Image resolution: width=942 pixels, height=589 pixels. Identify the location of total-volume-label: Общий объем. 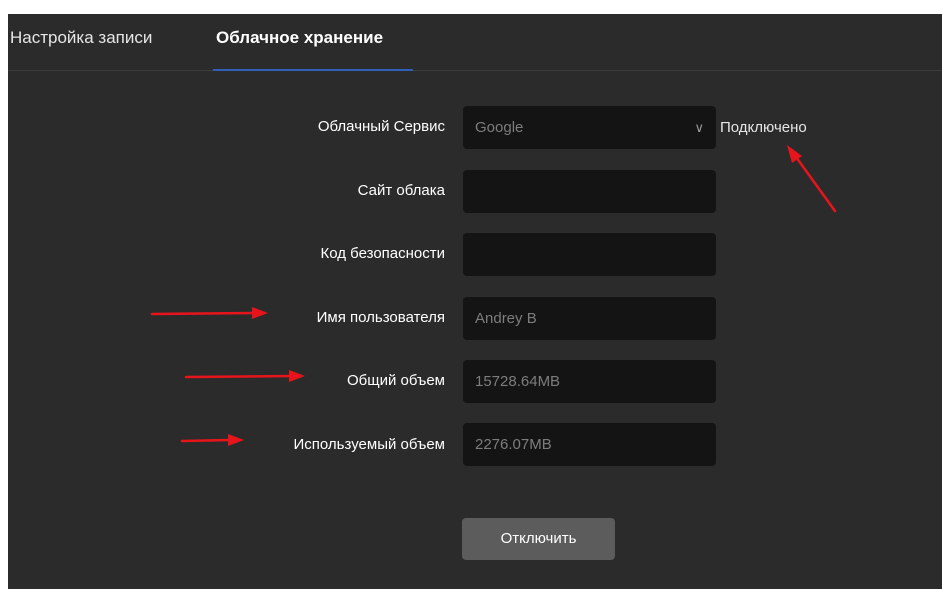
(396, 380).